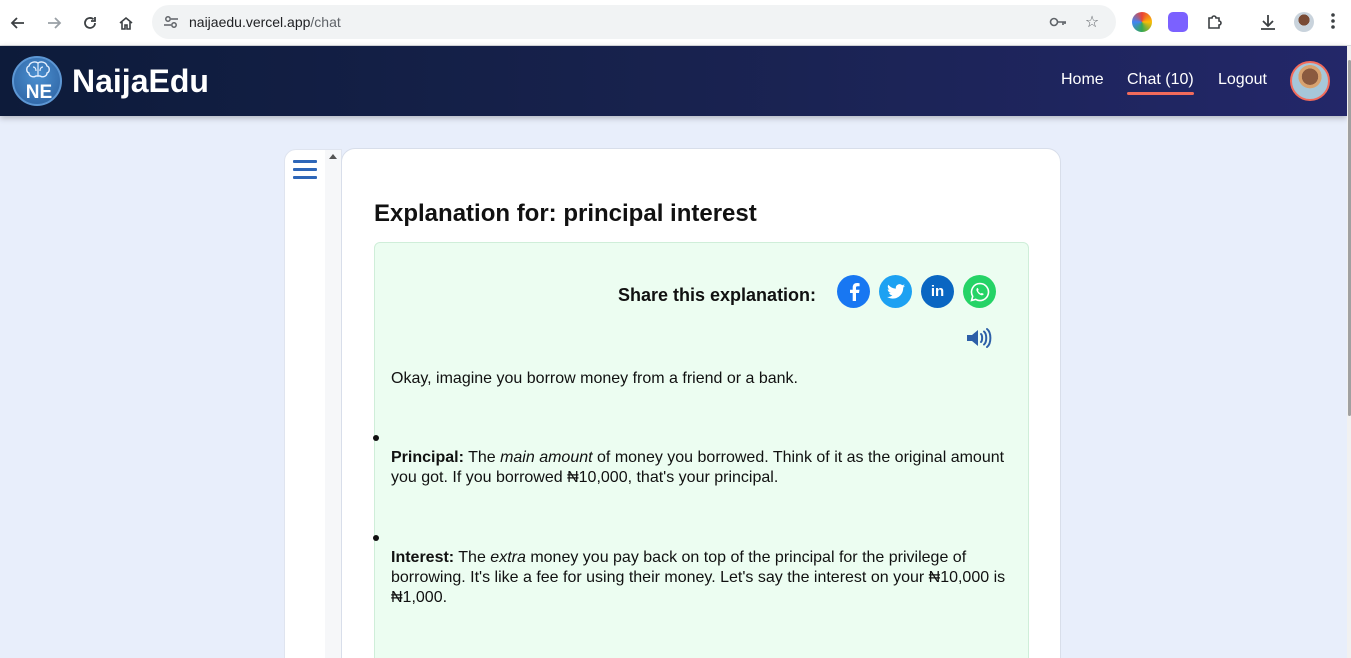 The height and width of the screenshot is (658, 1351). I want to click on bookmark-star-icon: ☆, so click(1092, 22).